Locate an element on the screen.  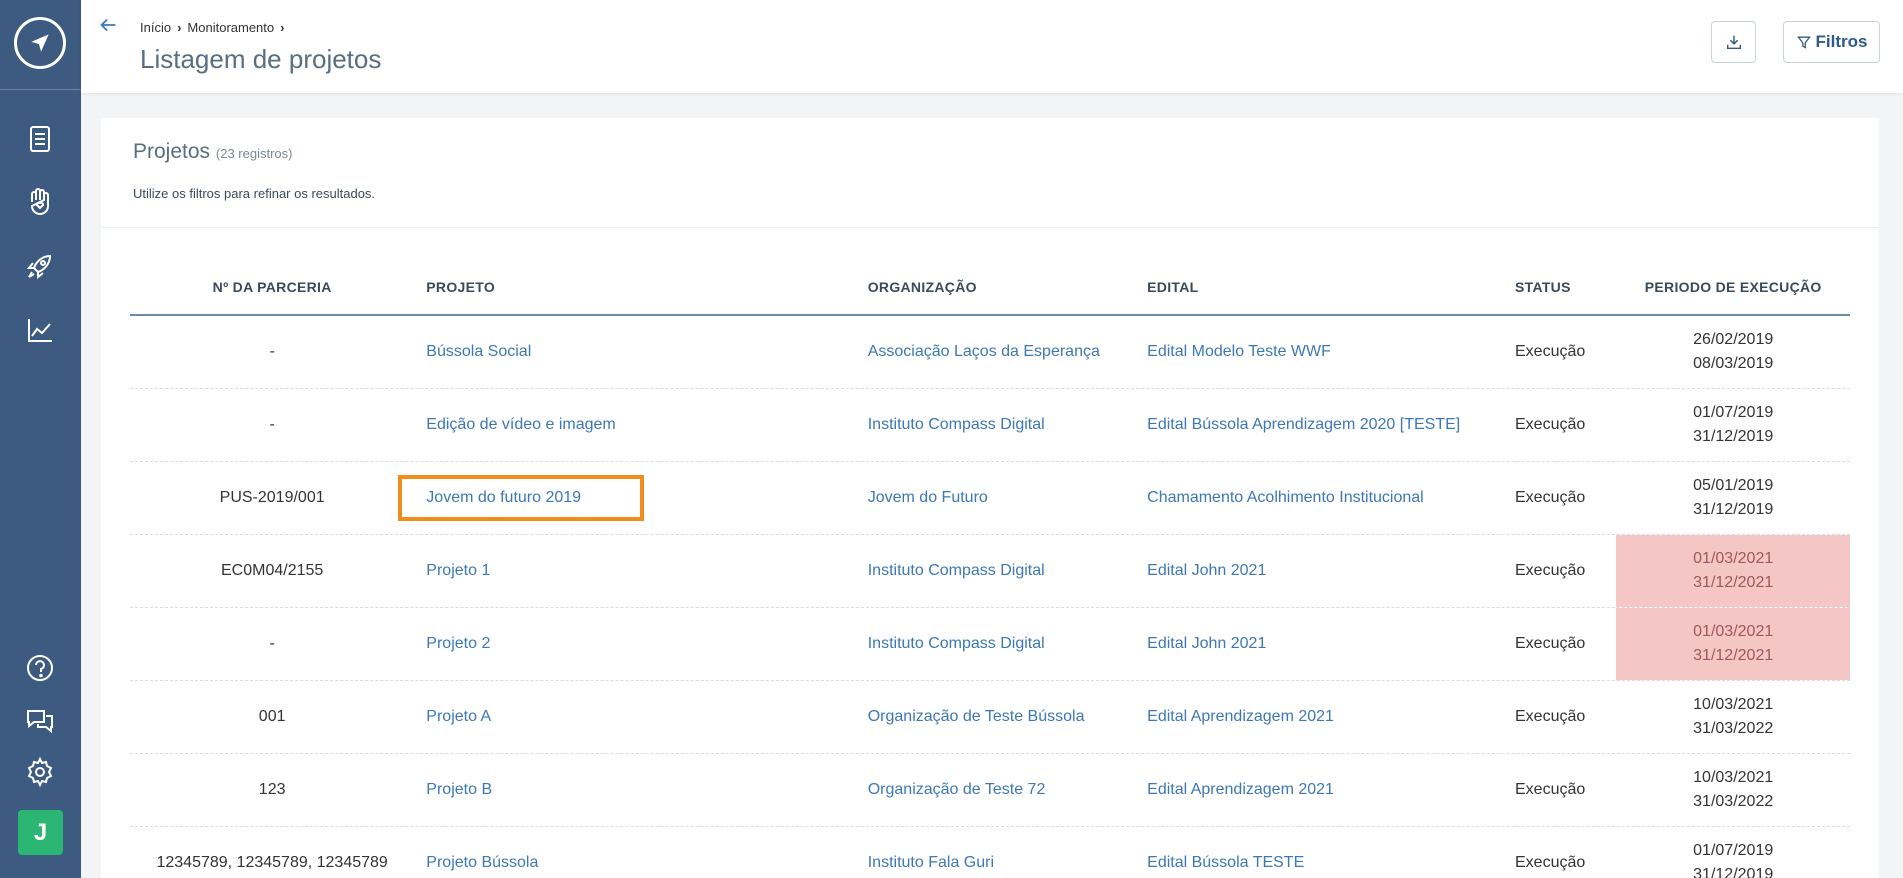
organizacao-link: Instituto Fala Guri is located at coordinates (931, 862).